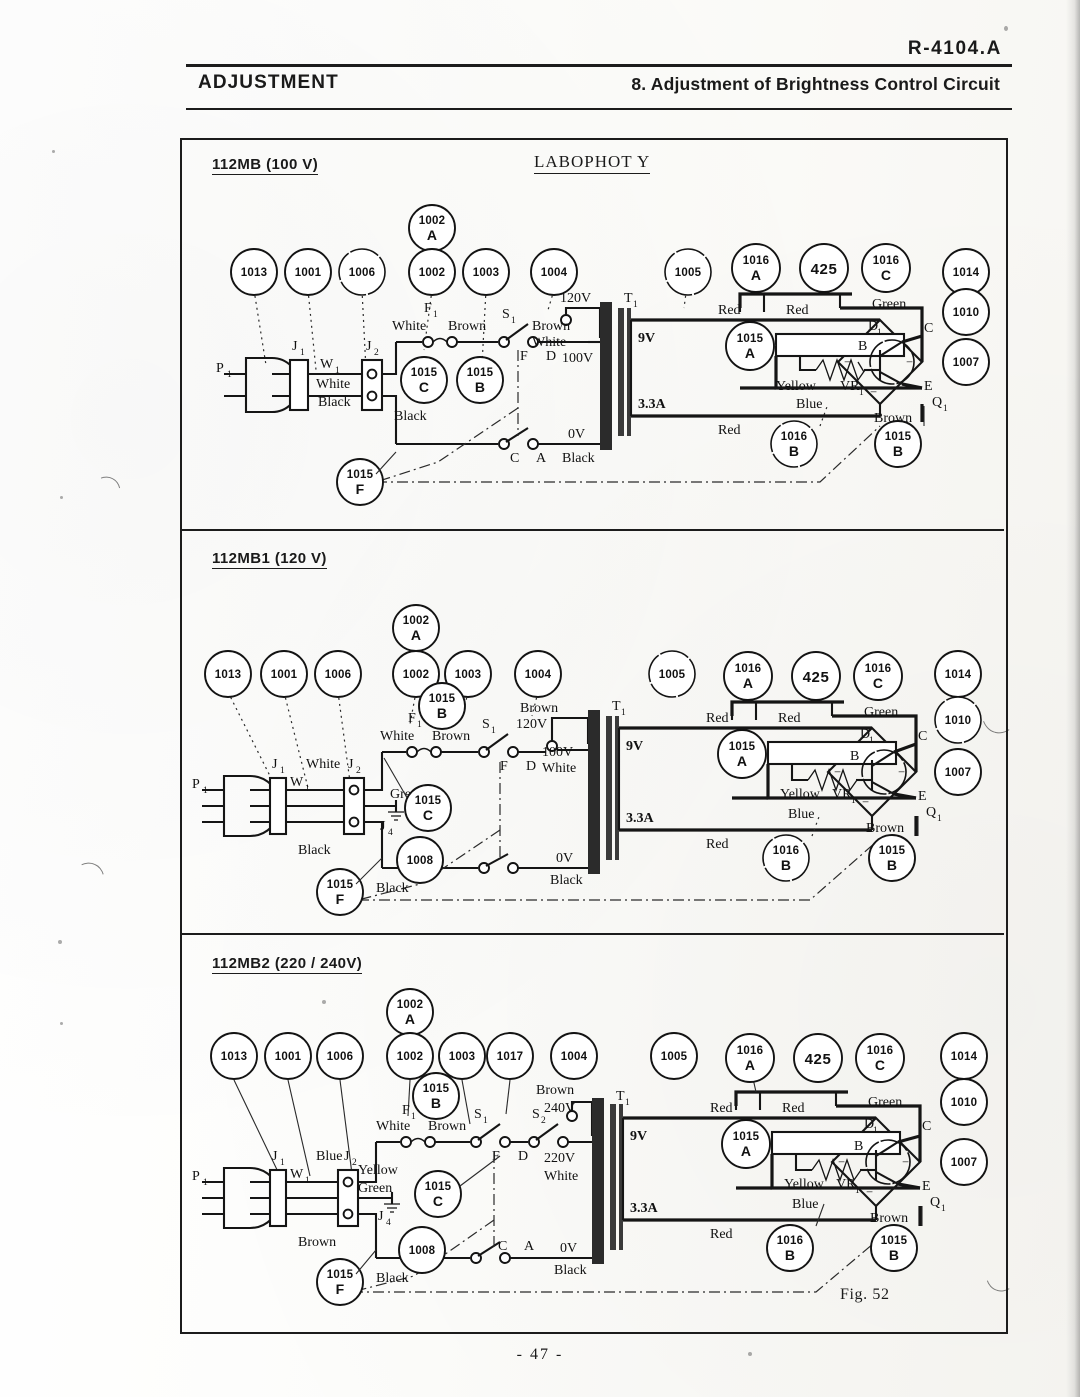  What do you see at coordinates (958, 772) in the screenshot?
I see `bubble-1007: 1007` at bounding box center [958, 772].